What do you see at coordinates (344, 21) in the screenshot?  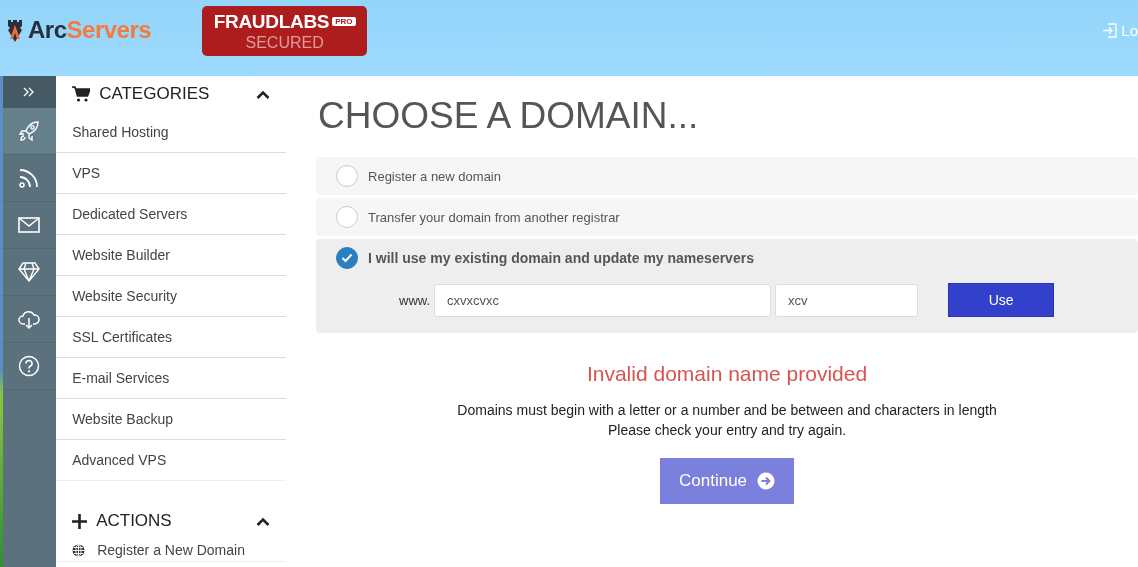 I see `badge-tag: PRO` at bounding box center [344, 21].